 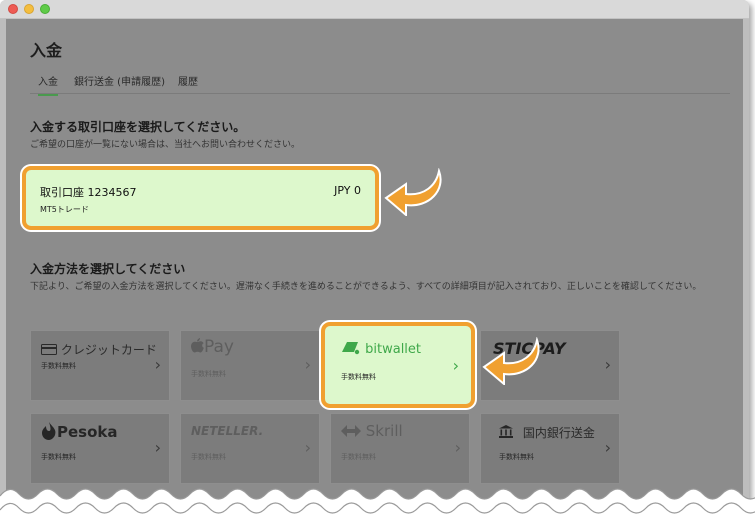 I want to click on domestic-bank-logo: 国内銀行送金, so click(x=547, y=432).